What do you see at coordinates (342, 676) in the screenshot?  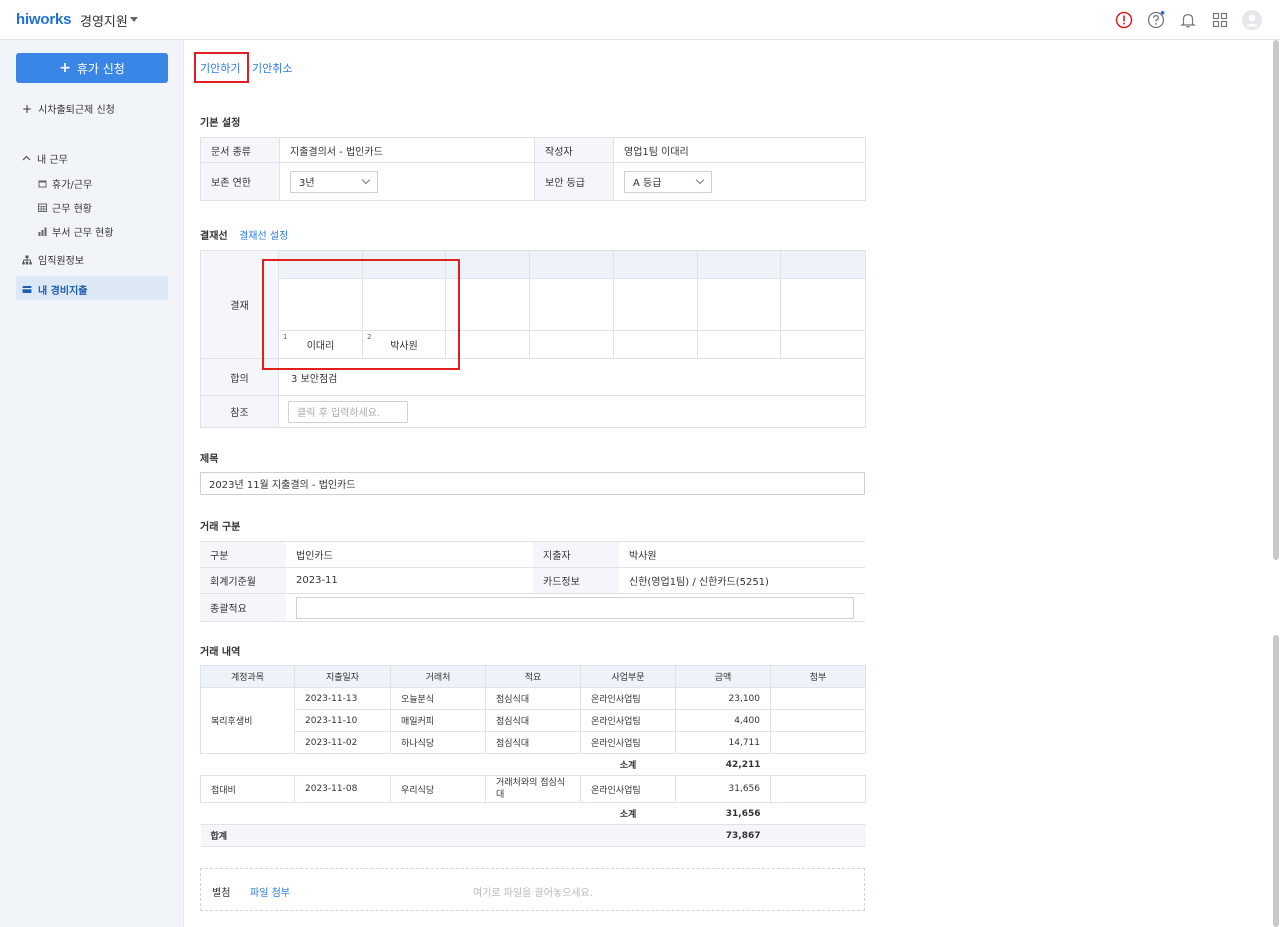 I see `header-date: 지출일자` at bounding box center [342, 676].